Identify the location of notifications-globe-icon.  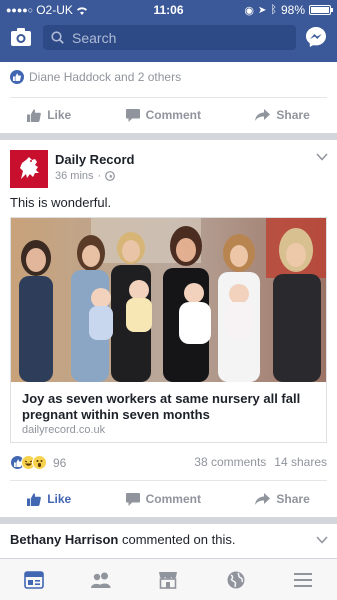
(236, 579).